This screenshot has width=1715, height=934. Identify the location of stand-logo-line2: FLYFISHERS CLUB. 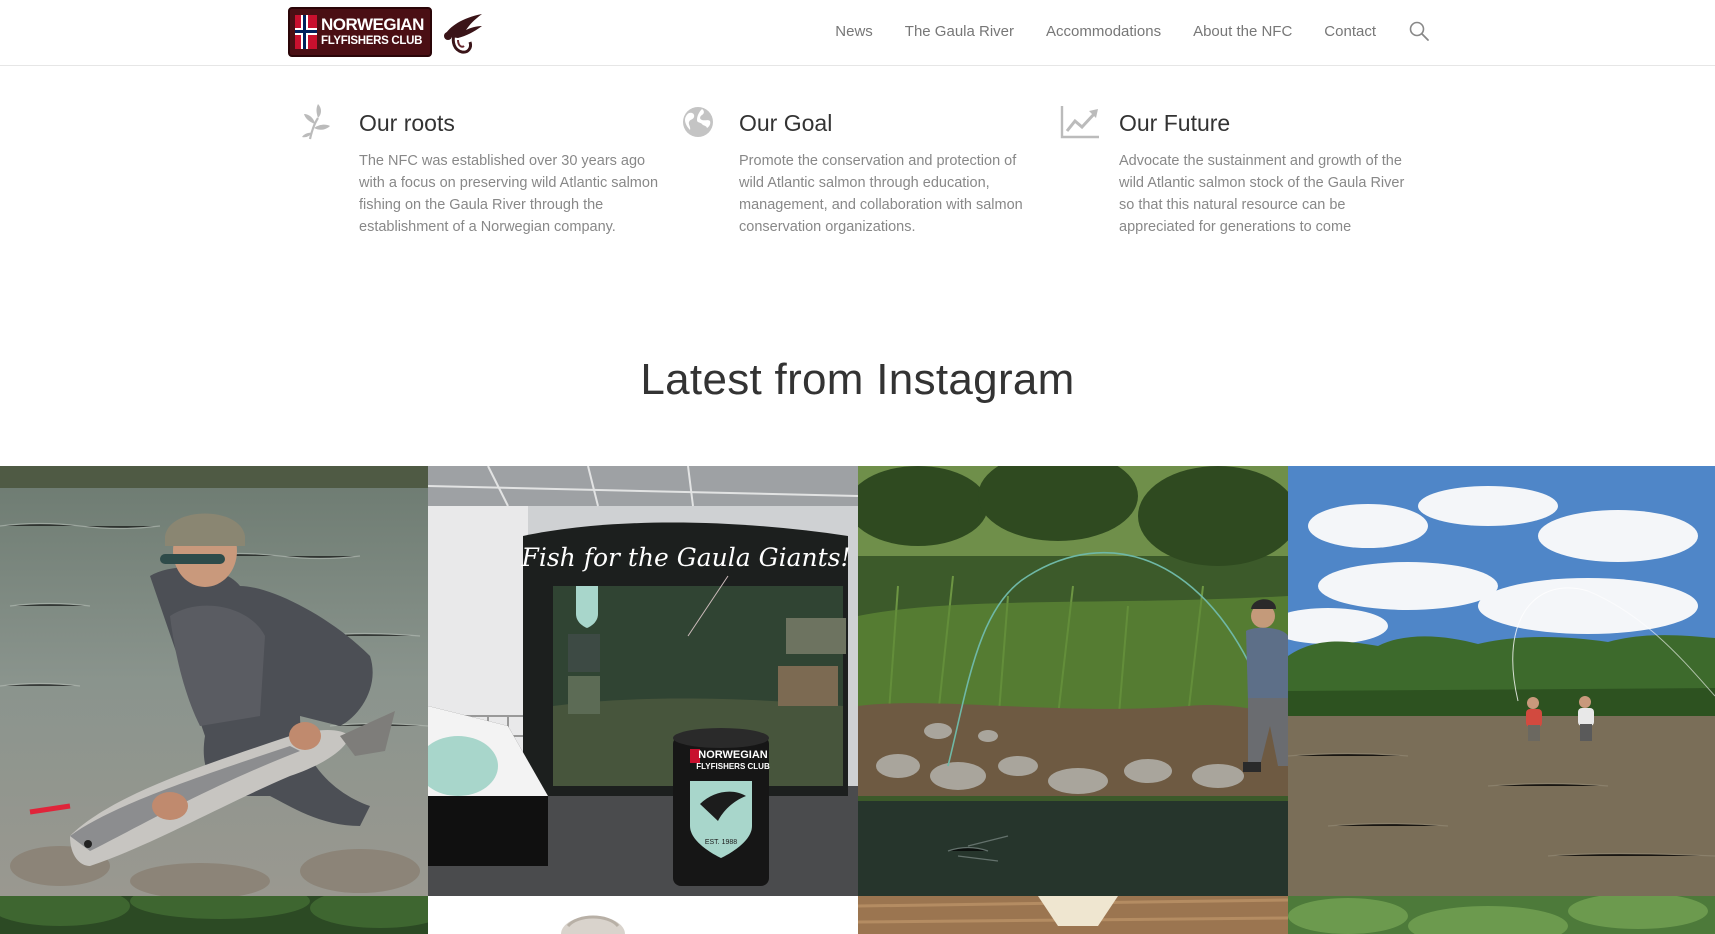
(733, 766).